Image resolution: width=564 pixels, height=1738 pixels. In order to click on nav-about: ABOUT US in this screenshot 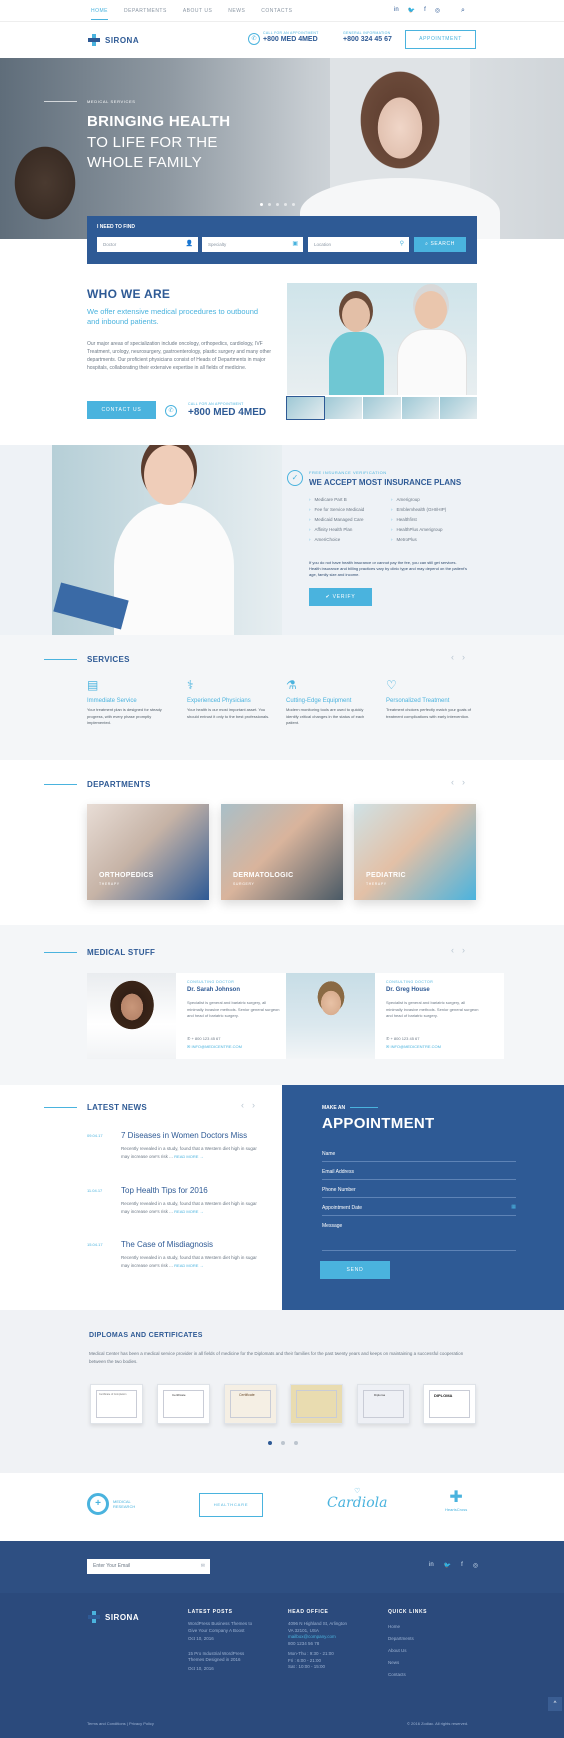, I will do `click(197, 14)`.